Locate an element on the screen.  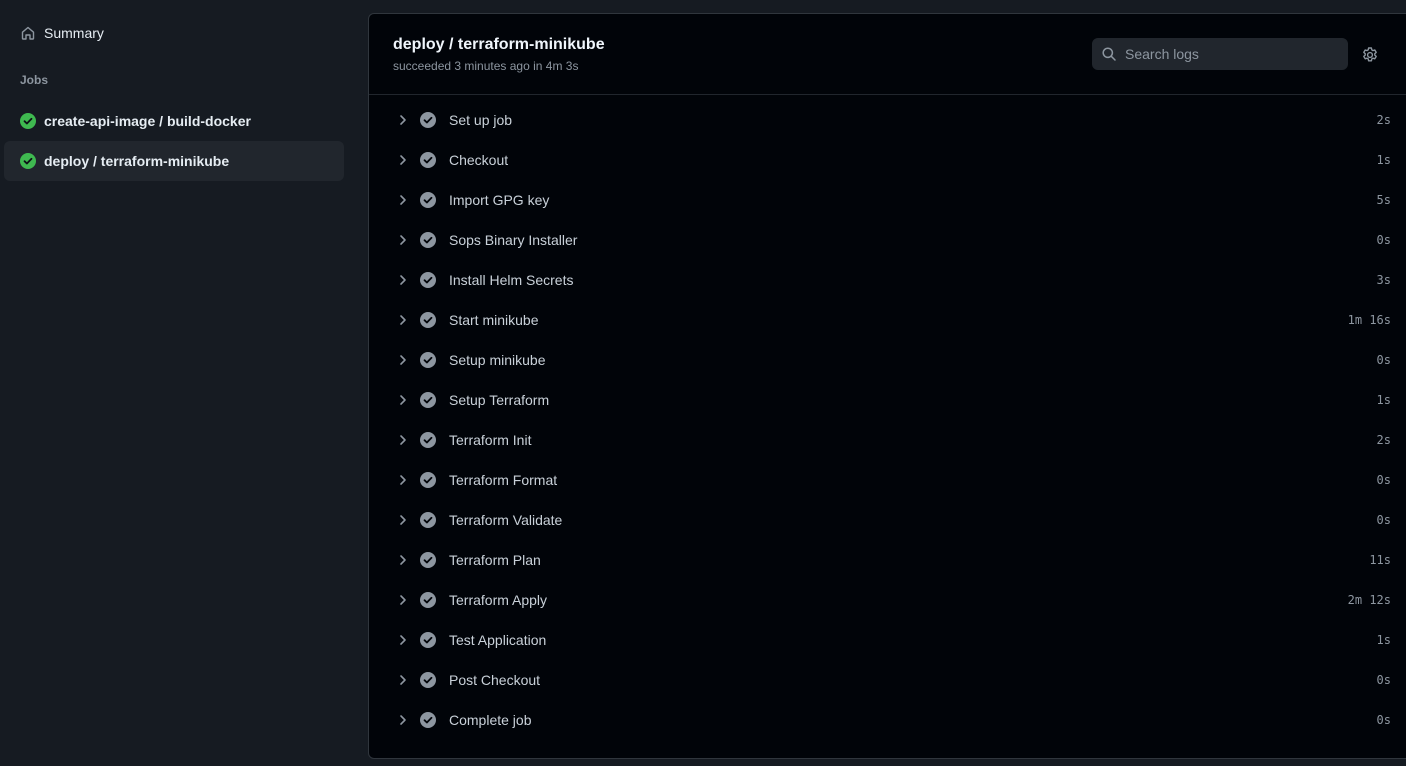
step-duration: 3s is located at coordinates (1383, 280).